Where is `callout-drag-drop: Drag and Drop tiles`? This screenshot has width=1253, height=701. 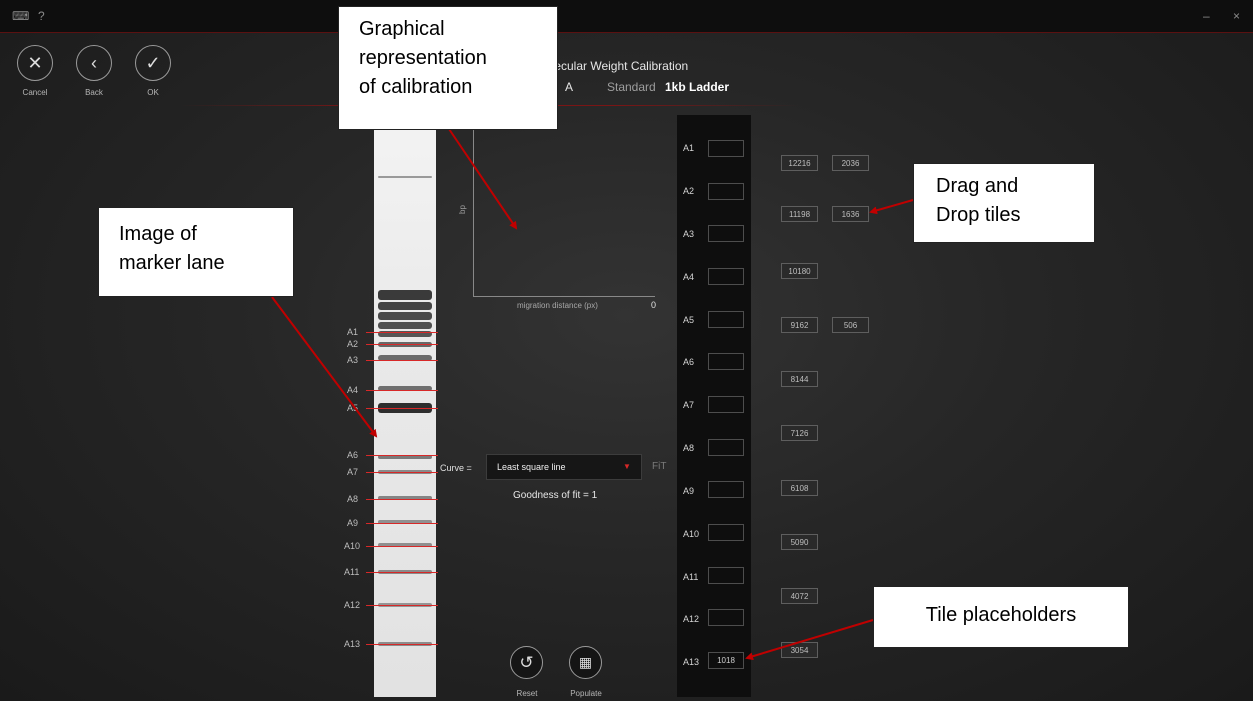
callout-drag-drop: Drag and Drop tiles is located at coordinates (1004, 203).